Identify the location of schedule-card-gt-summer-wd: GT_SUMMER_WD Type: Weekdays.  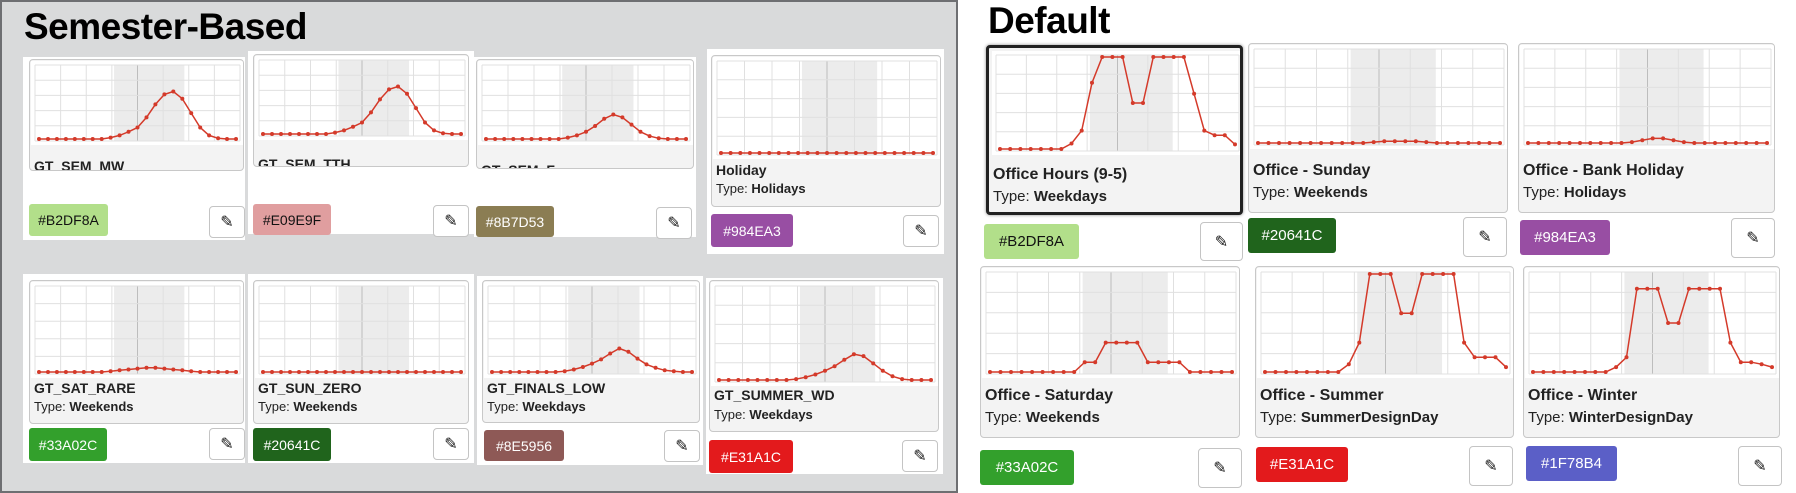
(824, 356).